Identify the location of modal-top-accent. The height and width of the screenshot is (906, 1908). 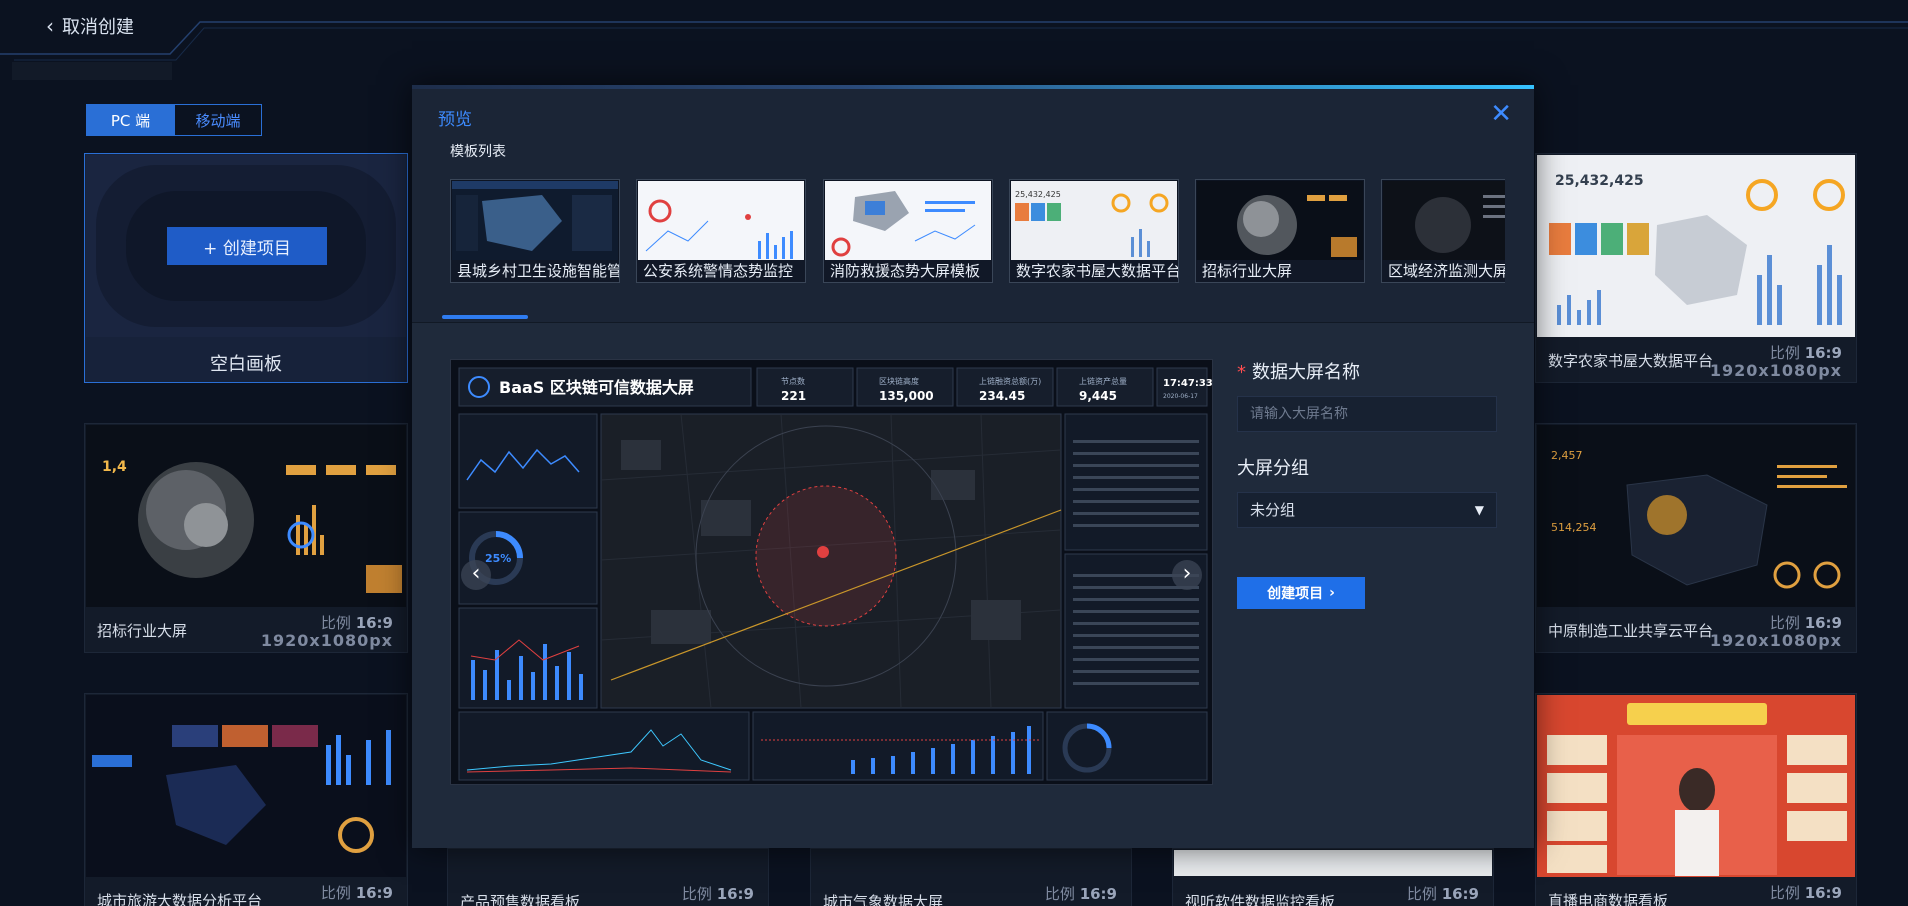
(973, 87).